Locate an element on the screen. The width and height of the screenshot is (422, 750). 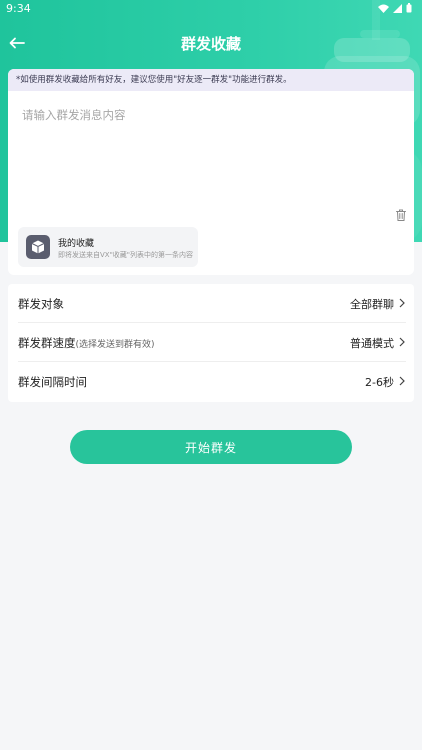
setting-label: 群发群速度(选择发送到群有效) is located at coordinates (86, 343).